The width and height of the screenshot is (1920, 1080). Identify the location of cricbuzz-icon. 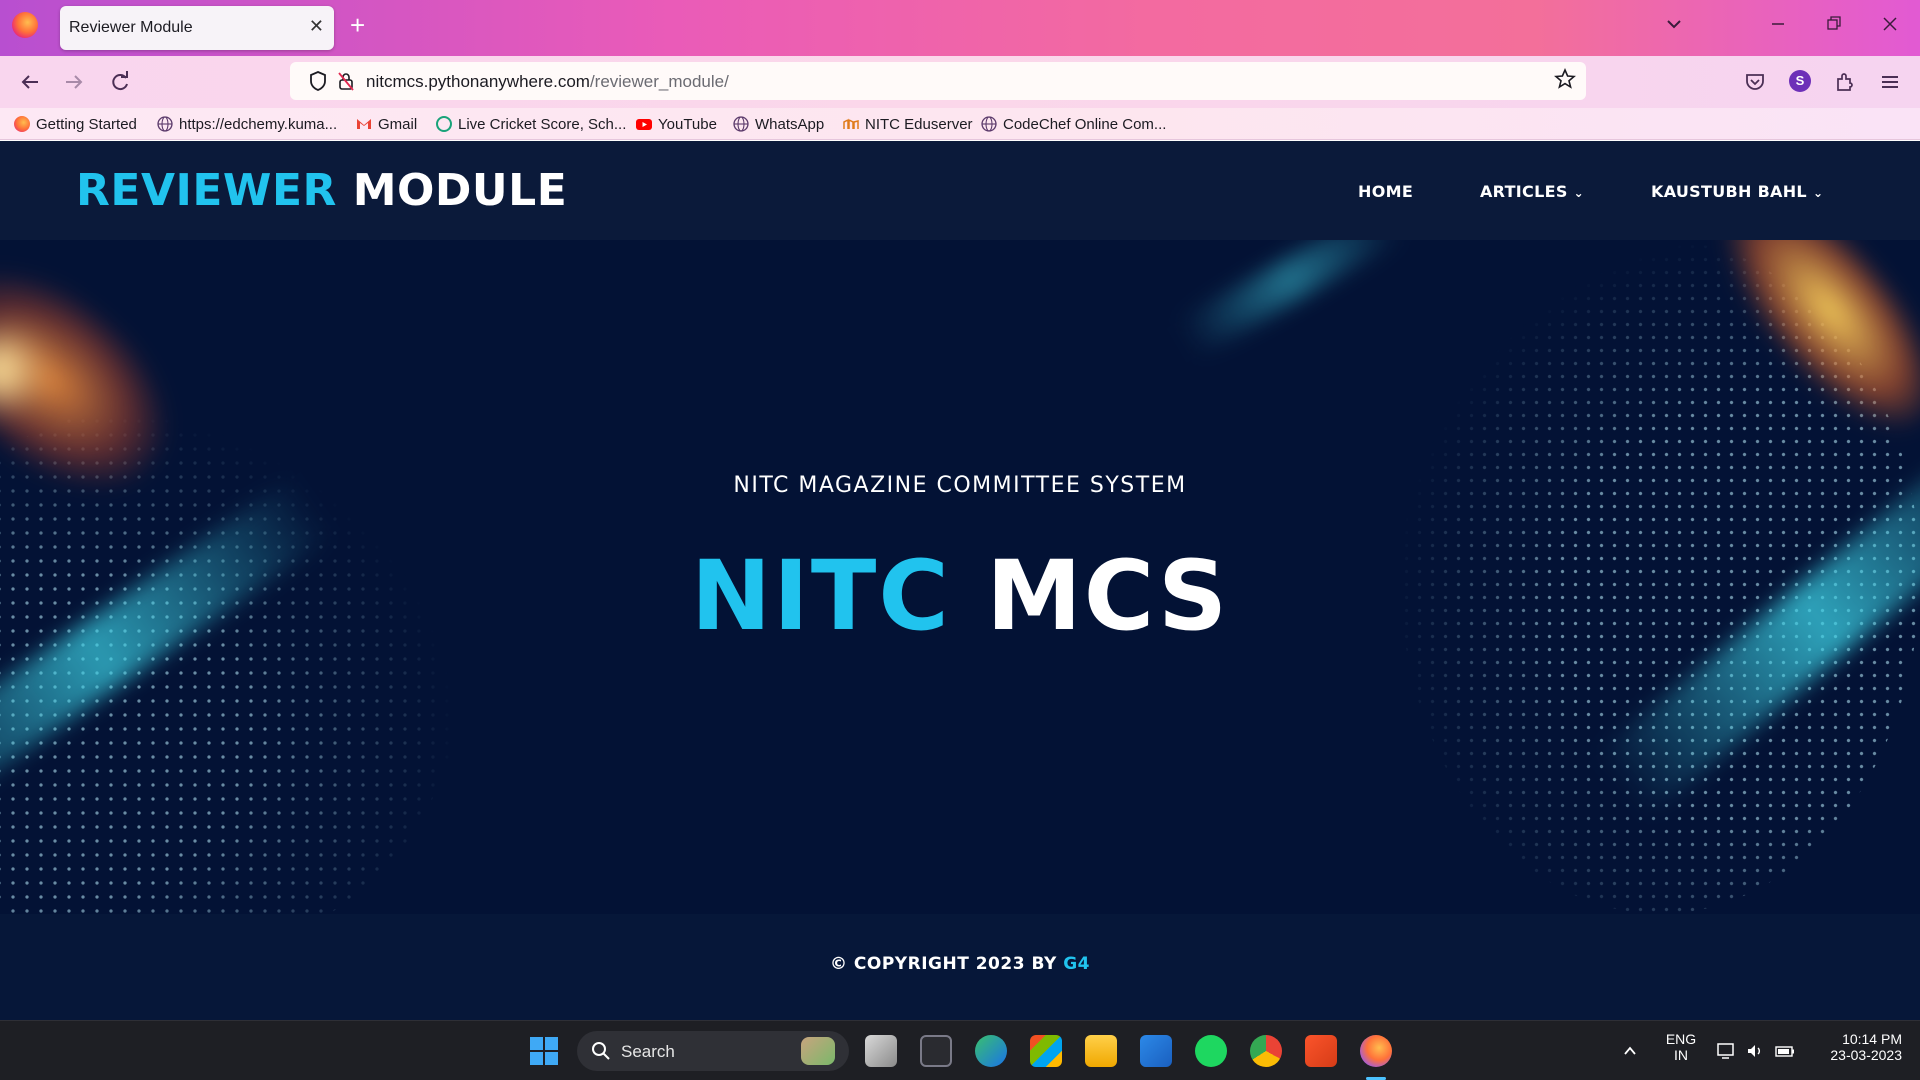
(444, 124).